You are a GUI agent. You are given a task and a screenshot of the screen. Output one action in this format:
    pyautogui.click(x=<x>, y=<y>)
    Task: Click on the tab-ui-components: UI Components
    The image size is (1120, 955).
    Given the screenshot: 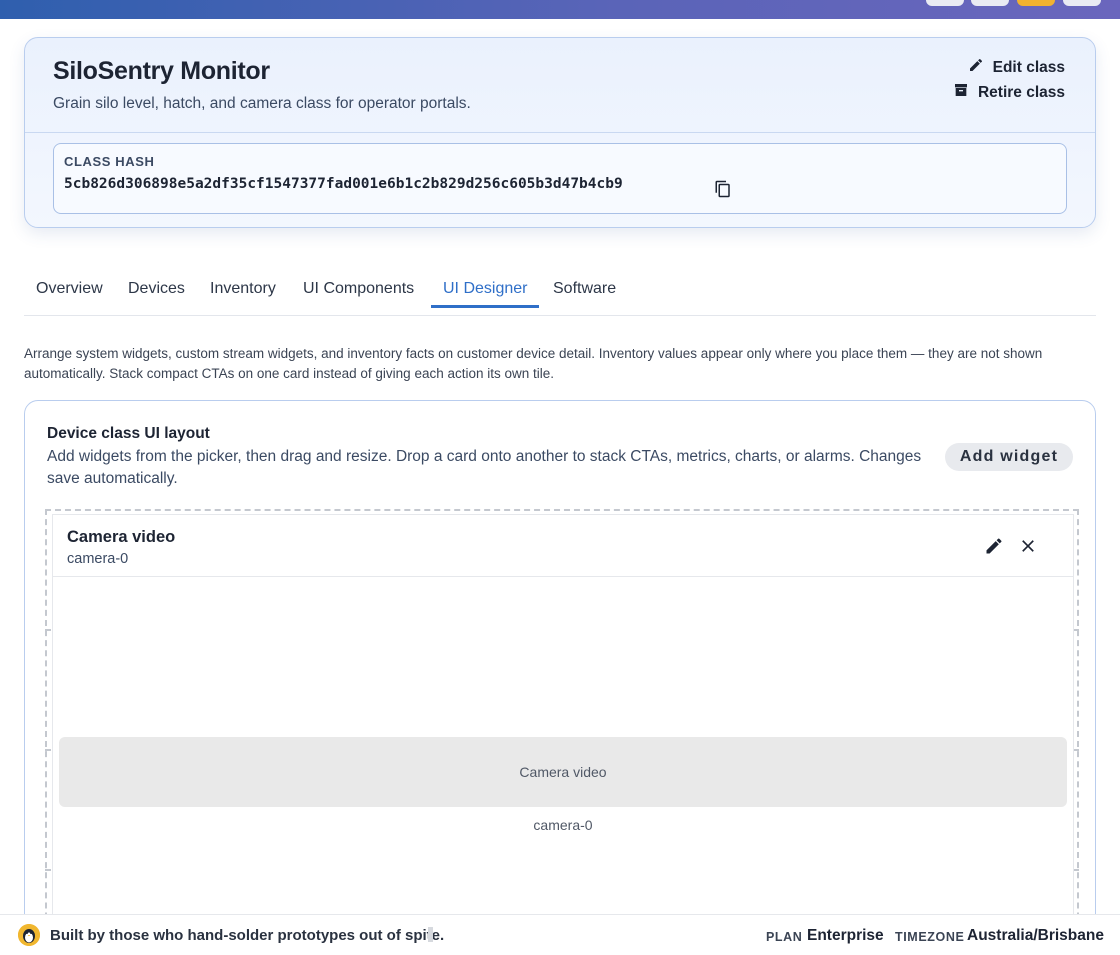 What is the action you would take?
    pyautogui.click(x=358, y=293)
    